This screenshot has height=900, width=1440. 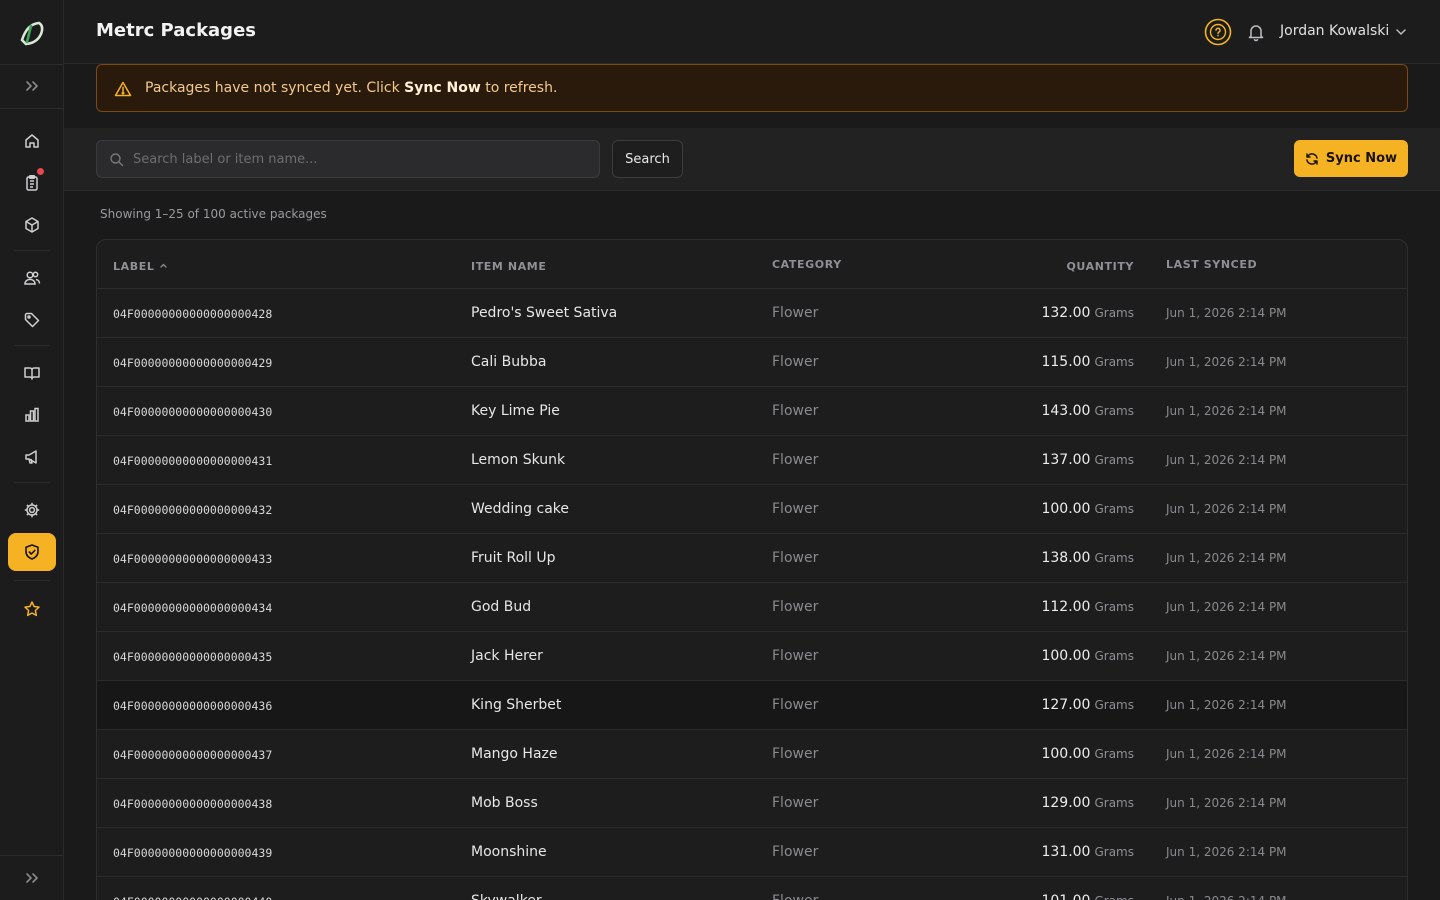 What do you see at coordinates (1334, 31) in the screenshot?
I see `user-menu-name: Jordan Kowalski` at bounding box center [1334, 31].